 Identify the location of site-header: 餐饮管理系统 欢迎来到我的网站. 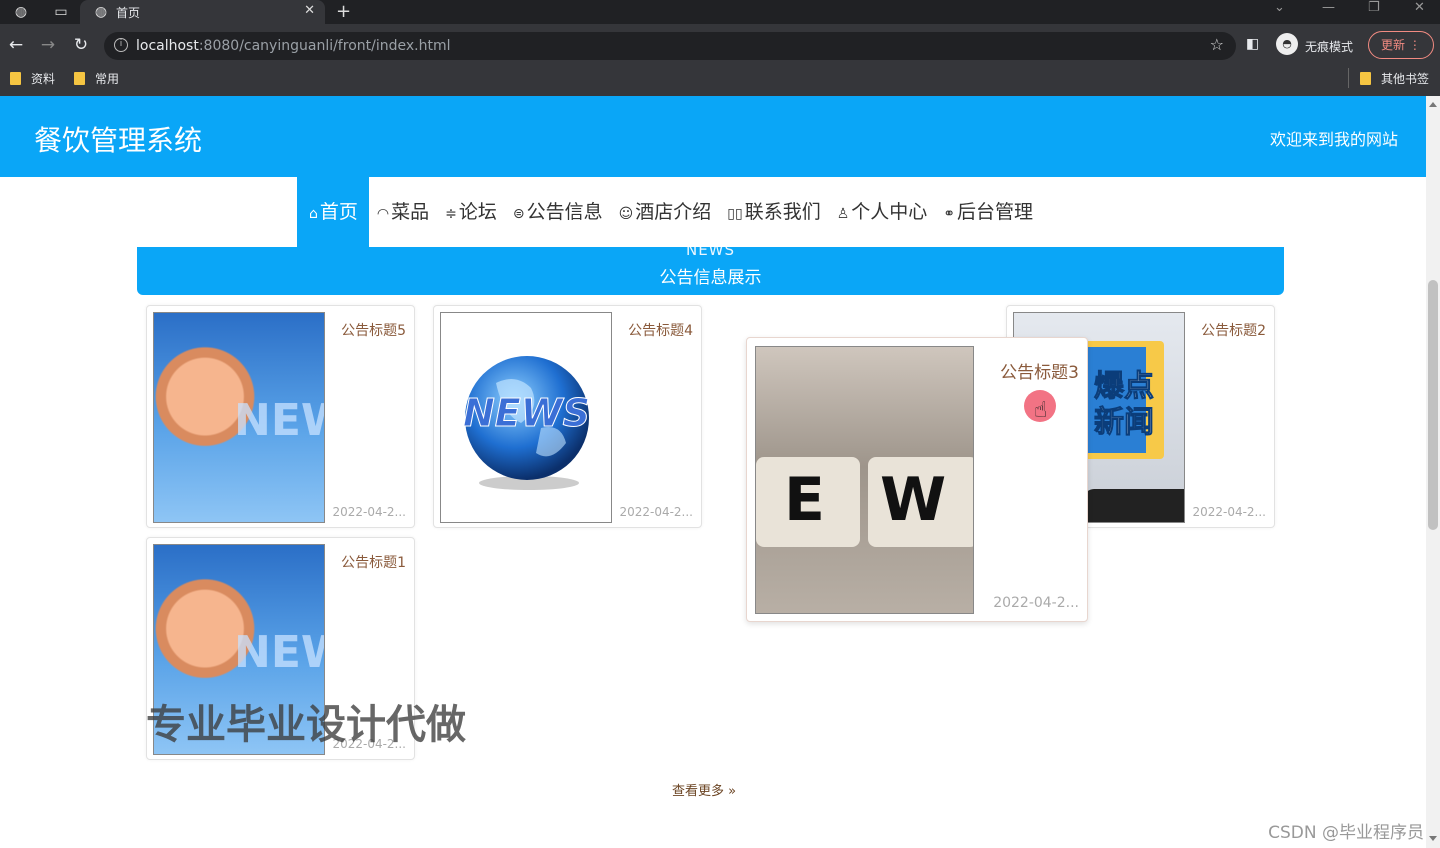
(713, 136).